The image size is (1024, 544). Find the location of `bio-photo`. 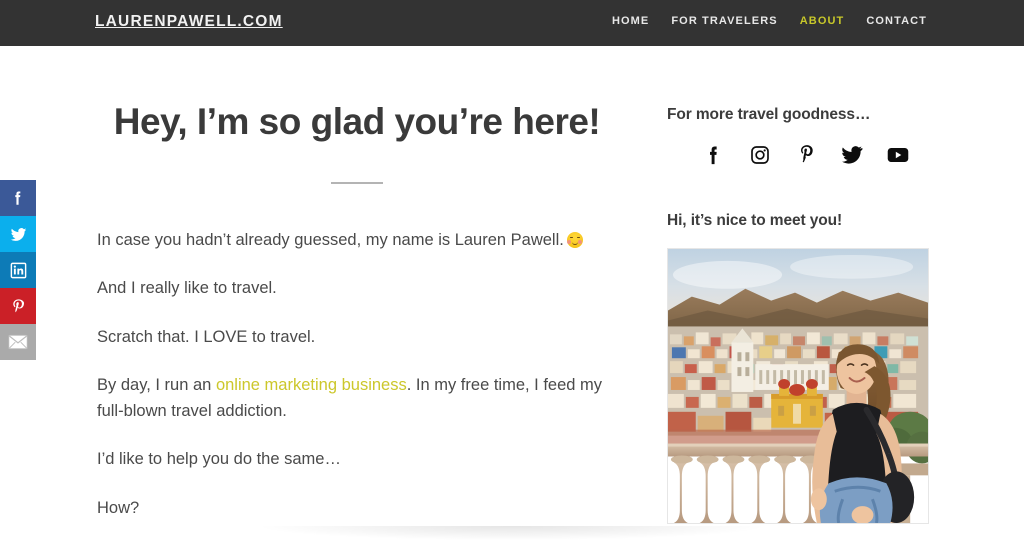

bio-photo is located at coordinates (798, 386).